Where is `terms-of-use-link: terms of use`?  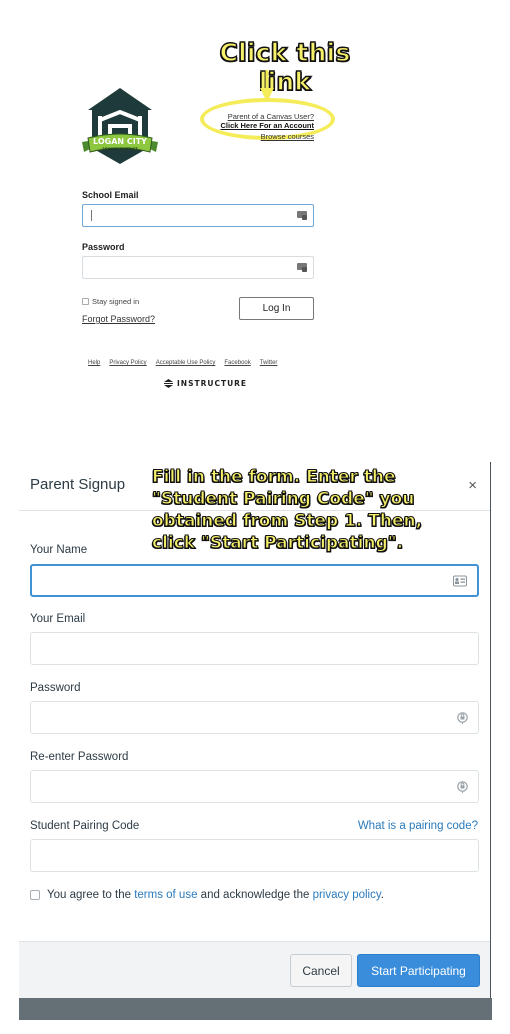
terms-of-use-link: terms of use is located at coordinates (165, 895).